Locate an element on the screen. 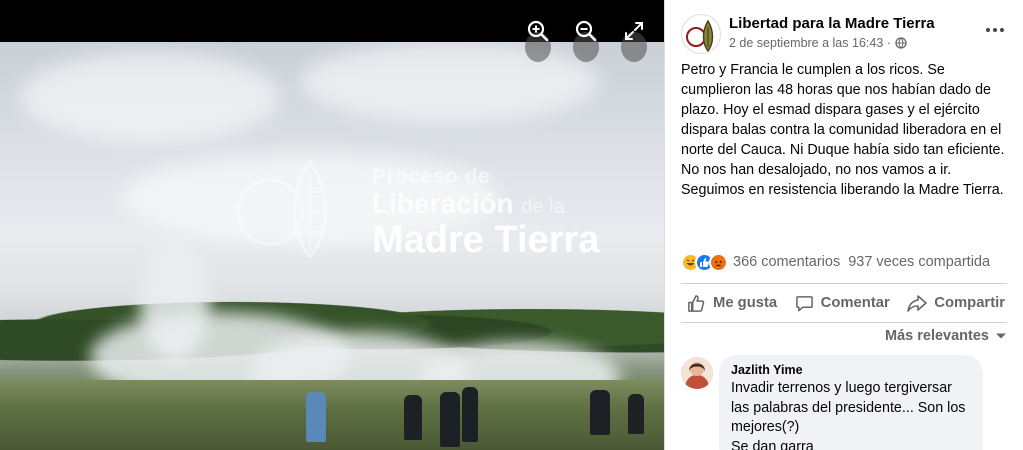  comment-author-link: Jazlith Yime is located at coordinates (851, 370).